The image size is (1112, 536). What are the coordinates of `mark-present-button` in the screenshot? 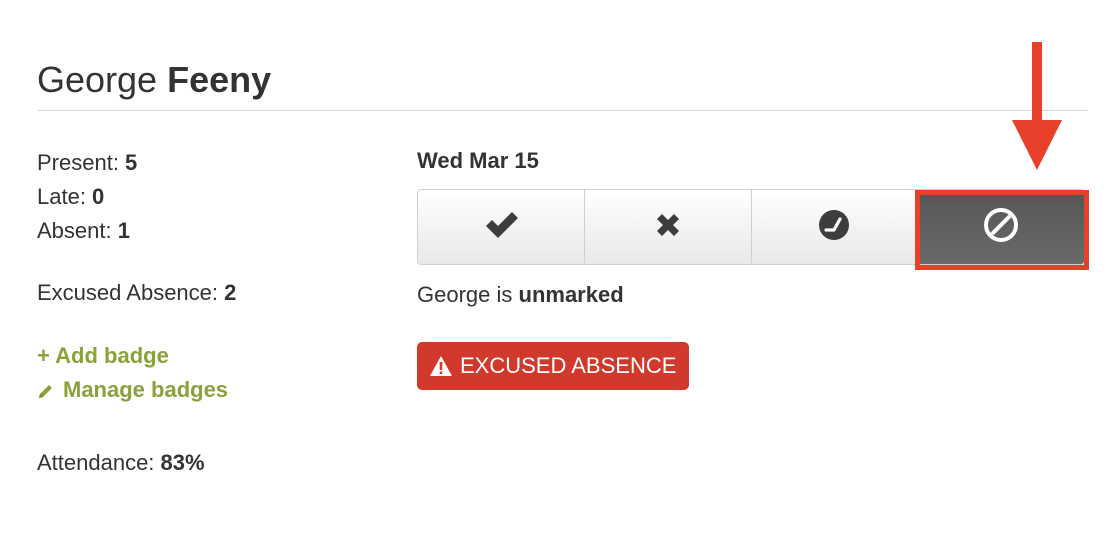 It's located at (501, 227).